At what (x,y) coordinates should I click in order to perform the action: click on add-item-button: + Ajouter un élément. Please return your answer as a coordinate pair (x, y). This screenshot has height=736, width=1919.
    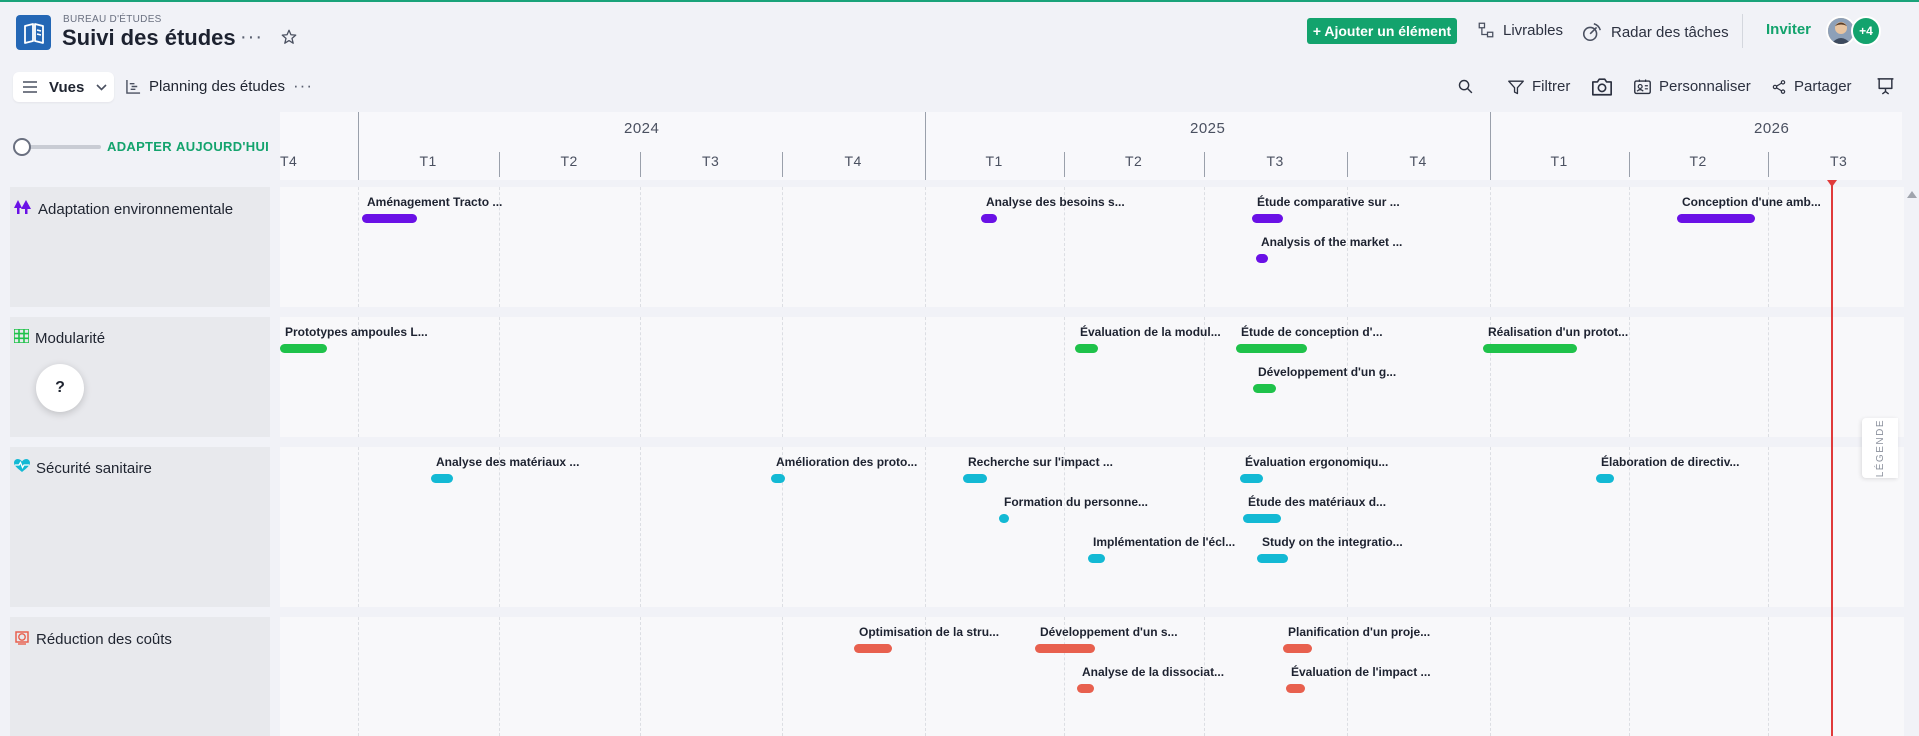
    Looking at the image, I should click on (1382, 31).